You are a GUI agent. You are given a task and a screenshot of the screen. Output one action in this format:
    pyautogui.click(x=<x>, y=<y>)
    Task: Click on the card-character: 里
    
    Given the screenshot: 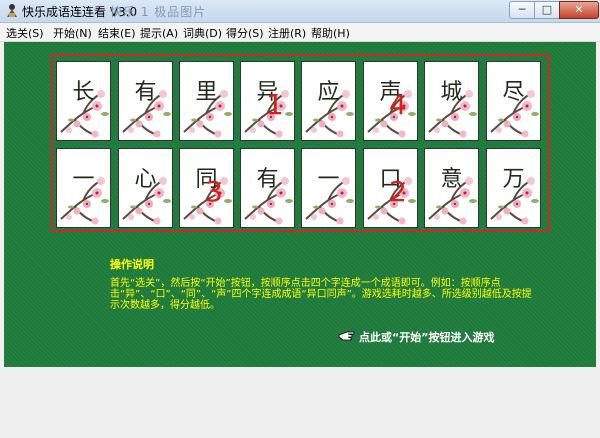 What is the action you would take?
    pyautogui.click(x=206, y=92)
    